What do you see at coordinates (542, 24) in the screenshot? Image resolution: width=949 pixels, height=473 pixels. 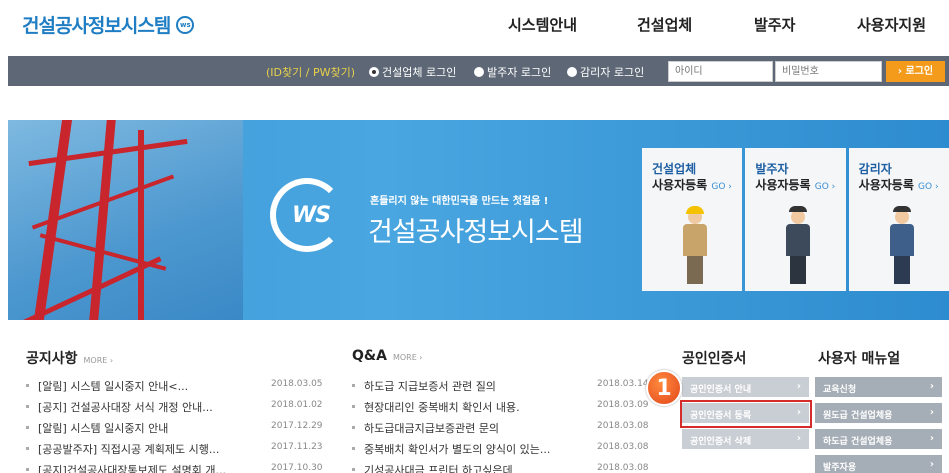 I see `nav-item-system-guide: 시스템안내` at bounding box center [542, 24].